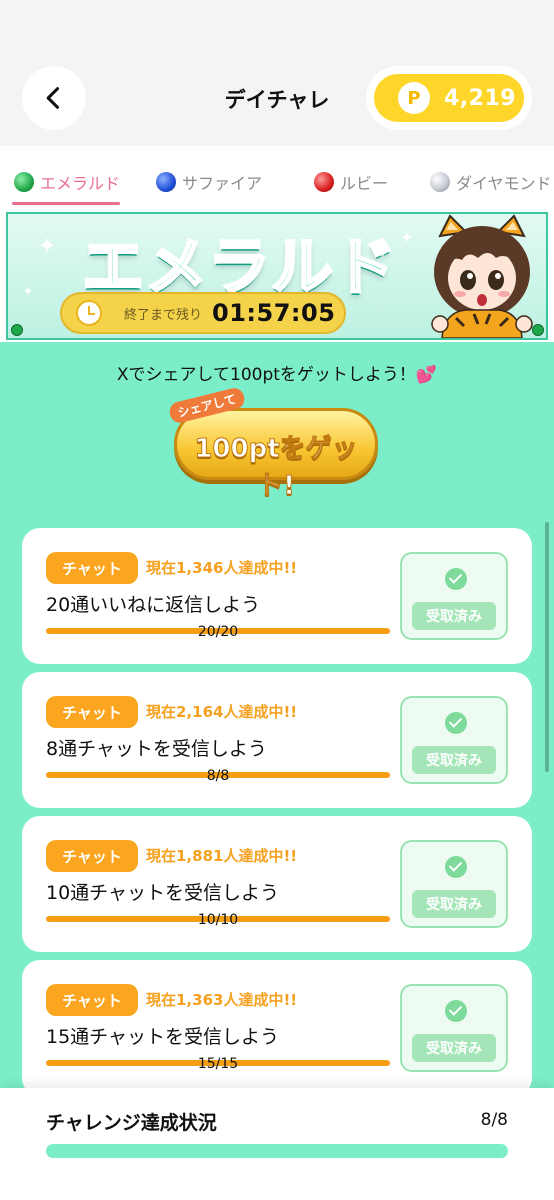 This screenshot has height=1200, width=554. Describe the element at coordinates (494, 1120) in the screenshot. I see `challenge-status-value: 8/8` at that location.